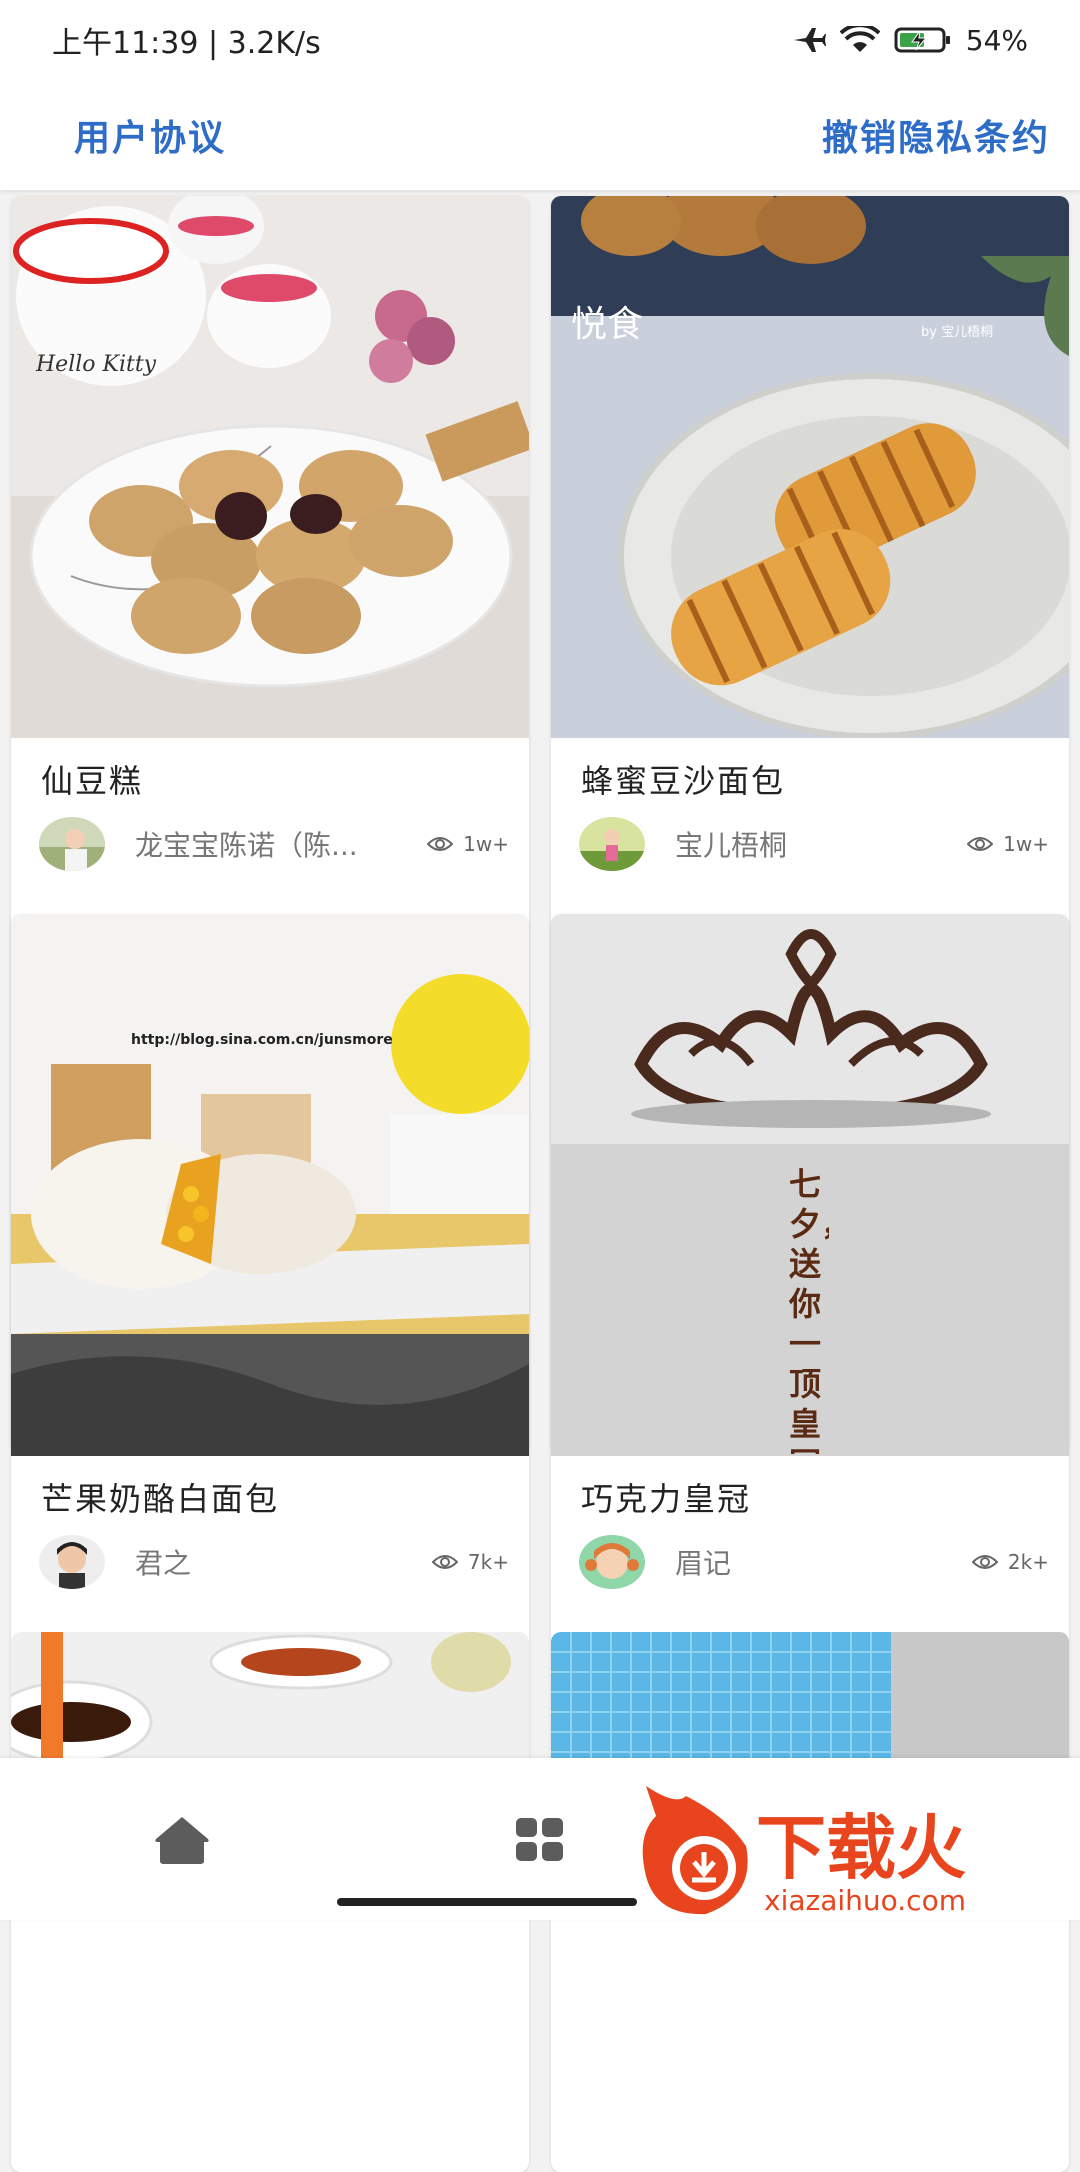 The width and height of the screenshot is (1080, 2172). What do you see at coordinates (274, 1562) in the screenshot?
I see `recipe-meta: 君之 7k+` at bounding box center [274, 1562].